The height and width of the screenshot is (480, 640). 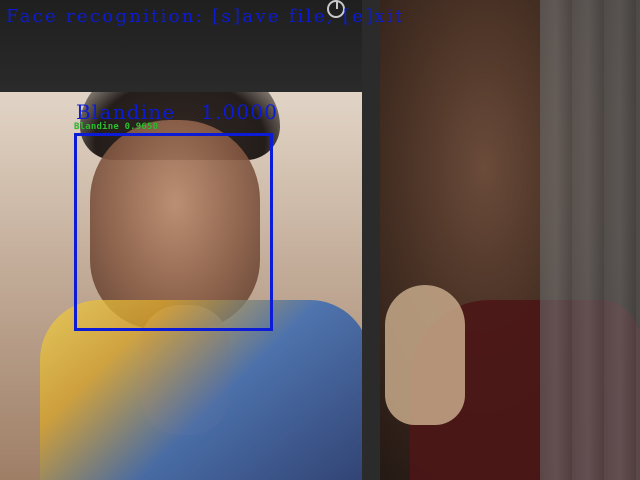 What do you see at coordinates (425, 355) in the screenshot?
I see `person-right-hand` at bounding box center [425, 355].